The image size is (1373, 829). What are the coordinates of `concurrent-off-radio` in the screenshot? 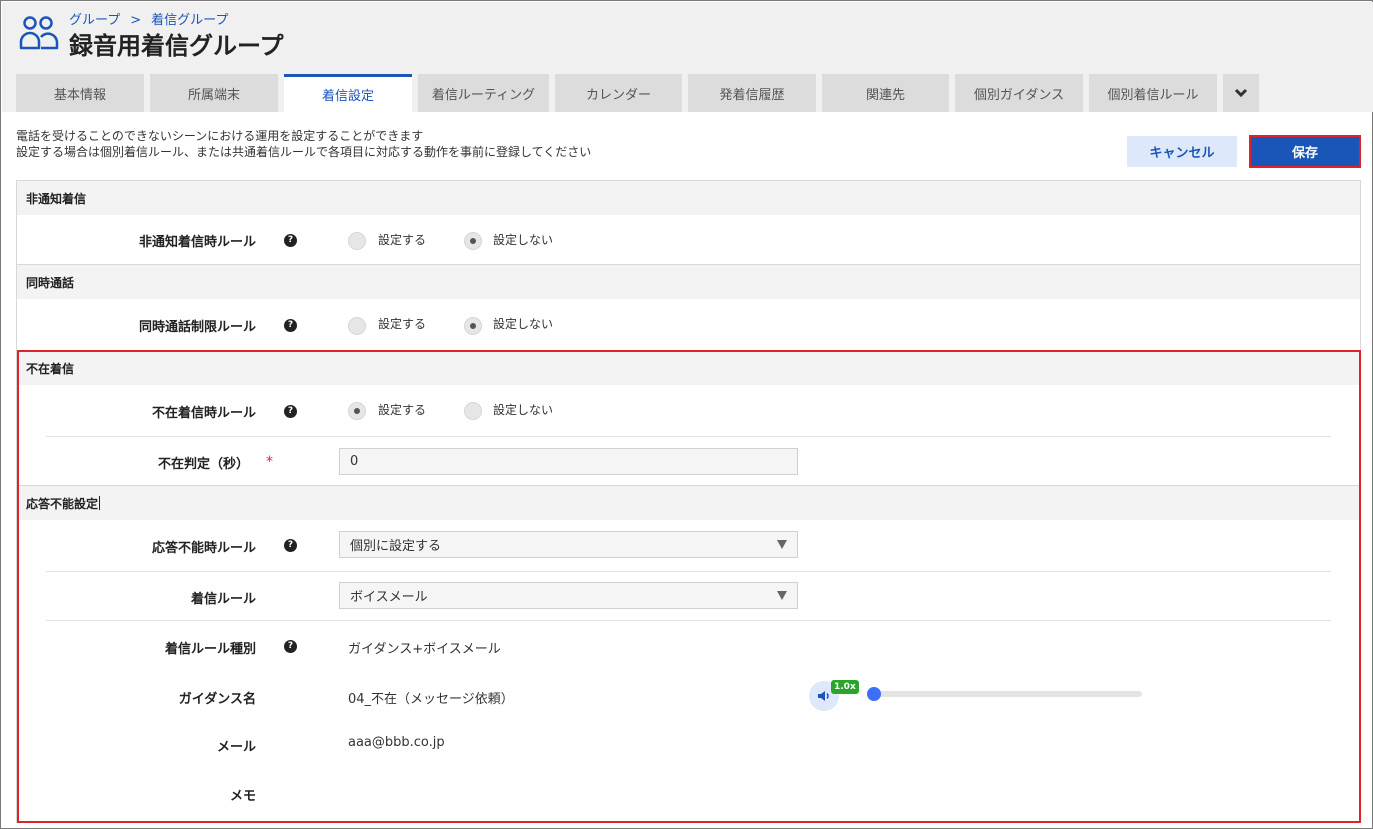 It's located at (473, 326).